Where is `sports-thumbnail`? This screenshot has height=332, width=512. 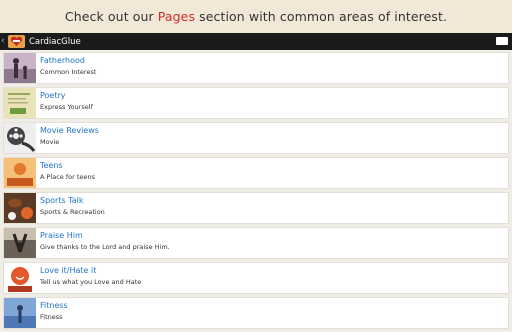 sports-thumbnail is located at coordinates (20, 208).